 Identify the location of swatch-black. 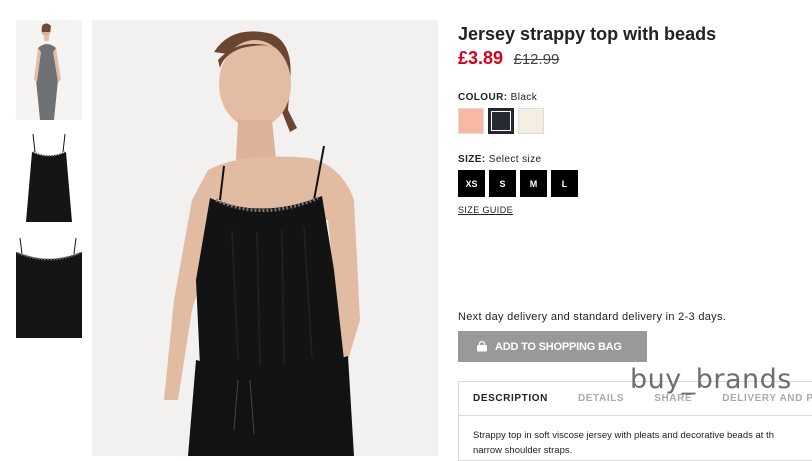
(501, 121).